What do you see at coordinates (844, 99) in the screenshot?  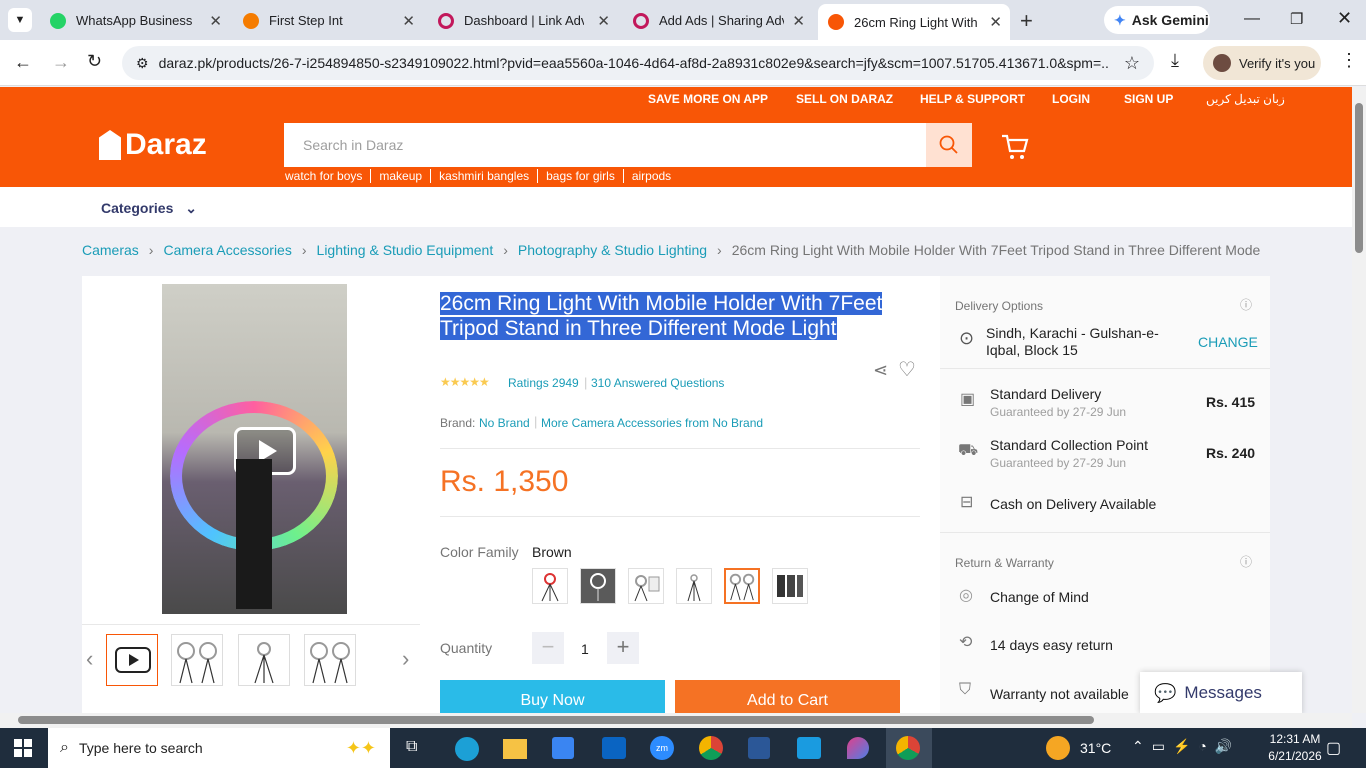 I see `sell-link: SELL ON DARAZ` at bounding box center [844, 99].